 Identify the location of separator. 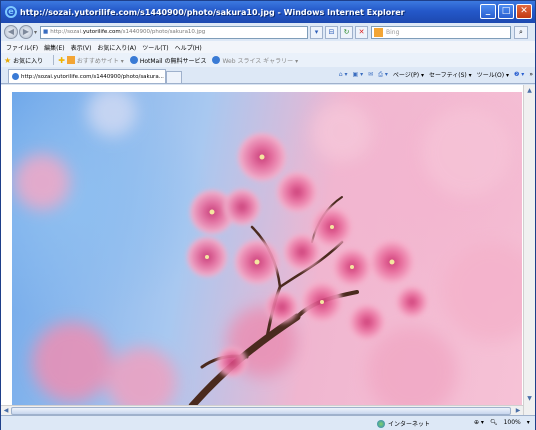
(54, 60).